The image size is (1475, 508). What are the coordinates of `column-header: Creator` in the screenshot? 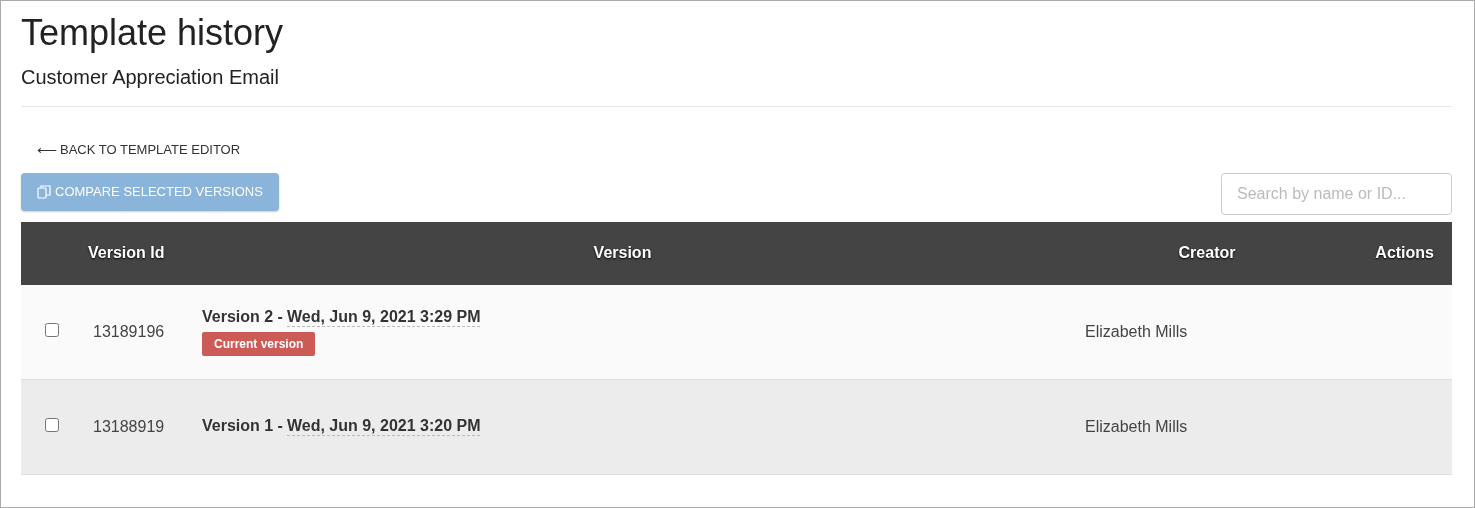 It's located at (1207, 253).